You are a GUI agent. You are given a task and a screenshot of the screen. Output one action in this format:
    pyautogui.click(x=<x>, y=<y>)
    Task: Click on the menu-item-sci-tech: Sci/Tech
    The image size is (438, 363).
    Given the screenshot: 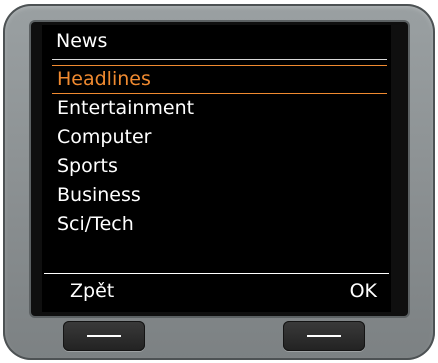 What is the action you would take?
    pyautogui.click(x=216, y=224)
    